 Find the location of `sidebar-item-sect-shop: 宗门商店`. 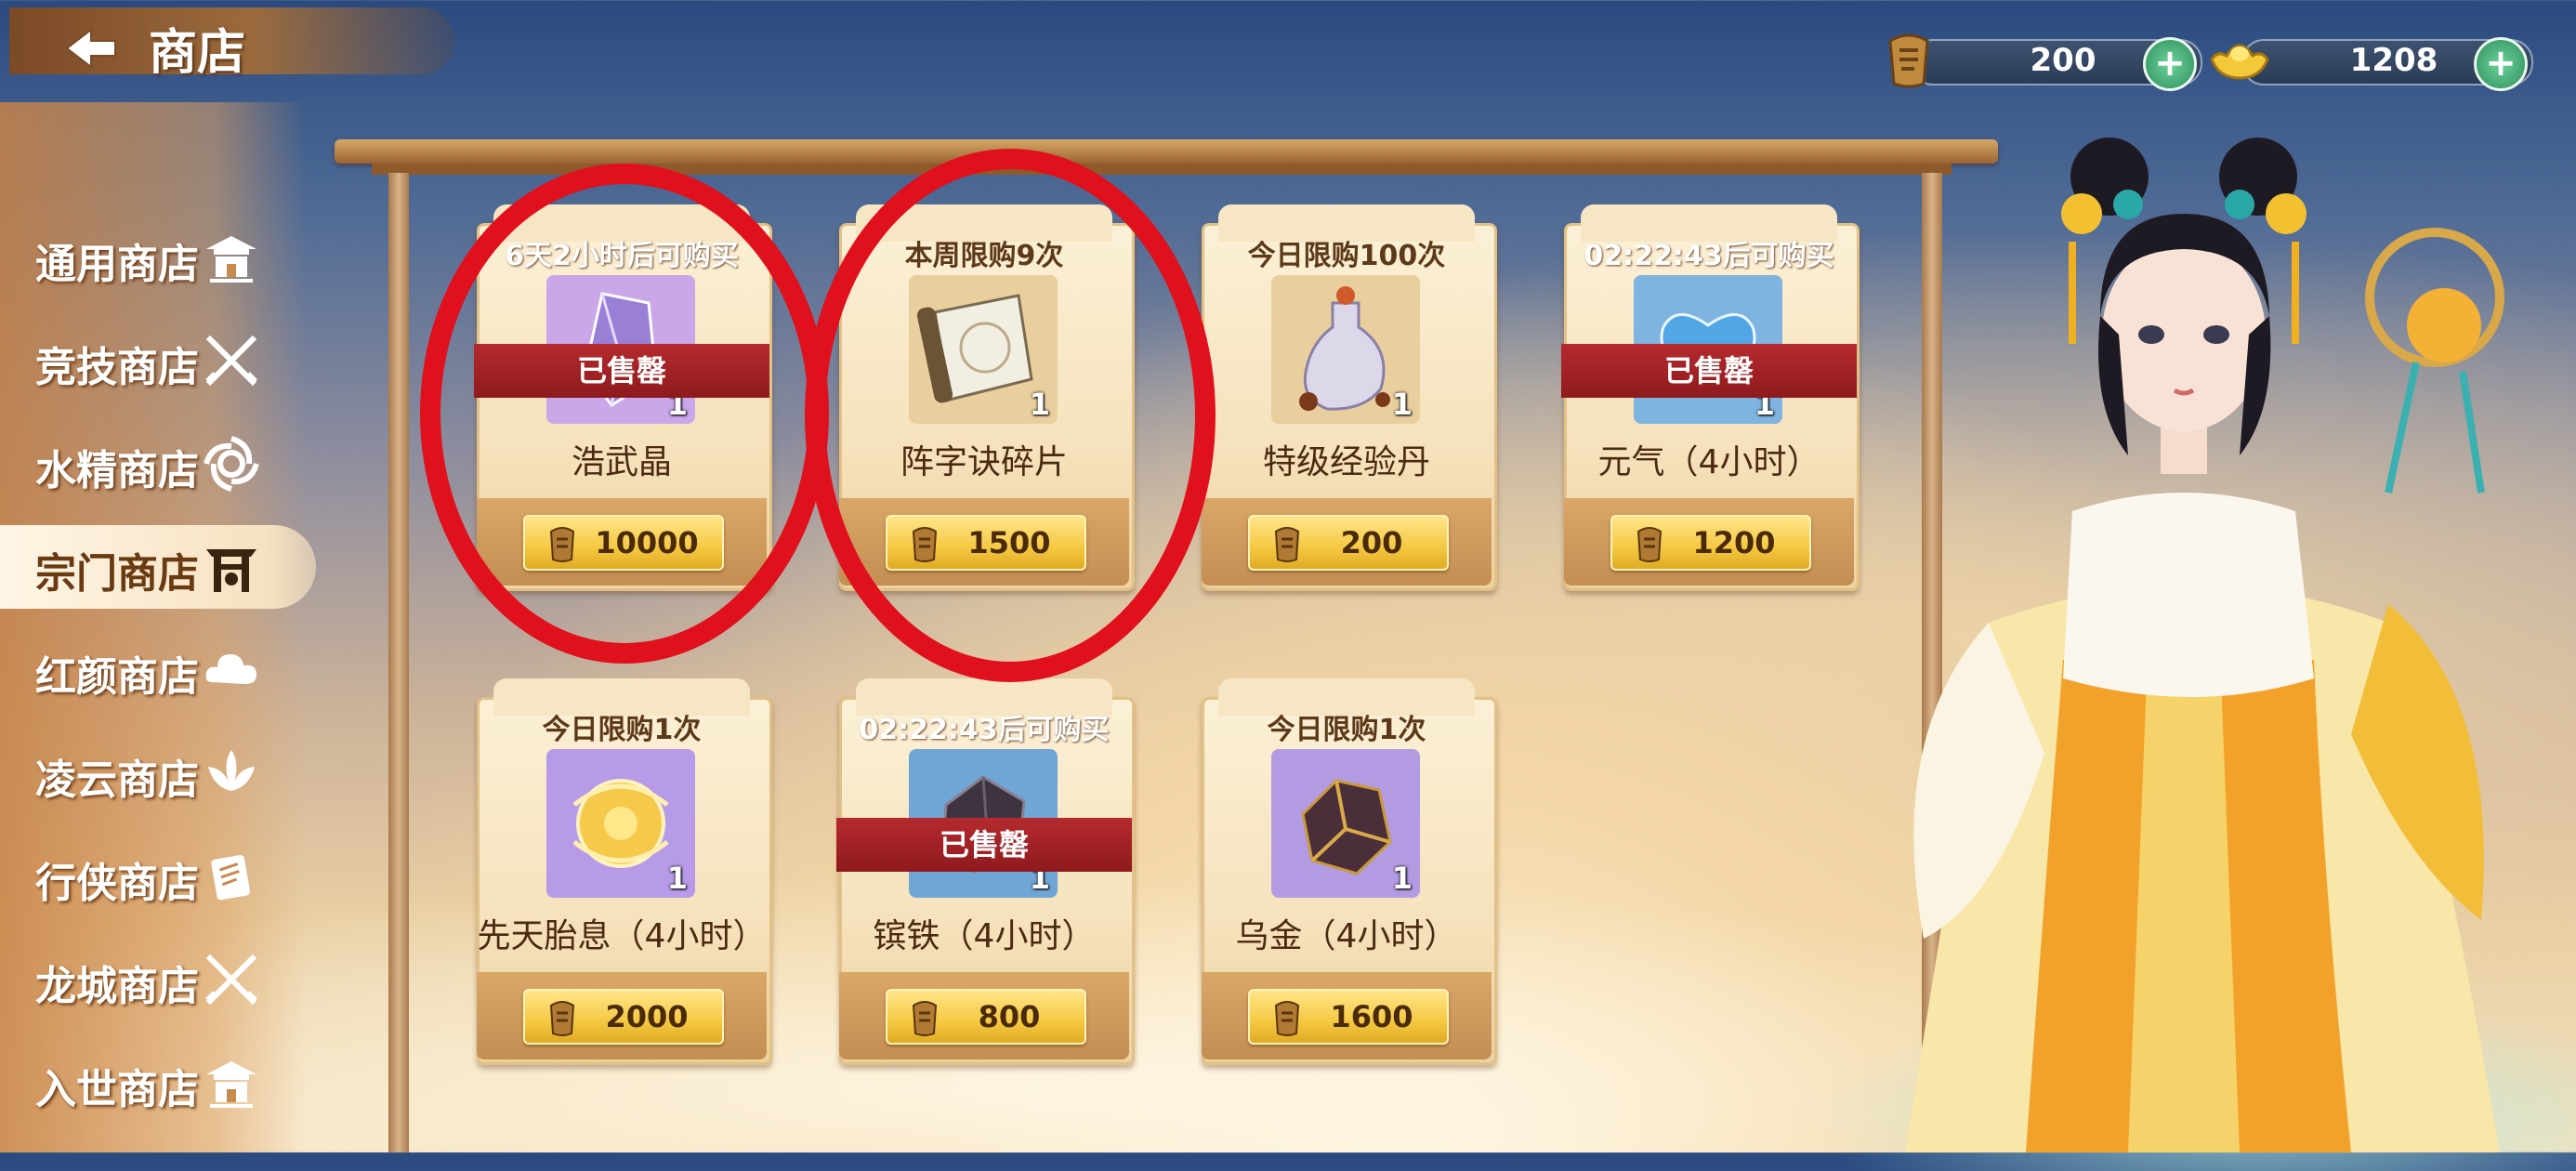

sidebar-item-sect-shop: 宗门商店 is located at coordinates (158, 567).